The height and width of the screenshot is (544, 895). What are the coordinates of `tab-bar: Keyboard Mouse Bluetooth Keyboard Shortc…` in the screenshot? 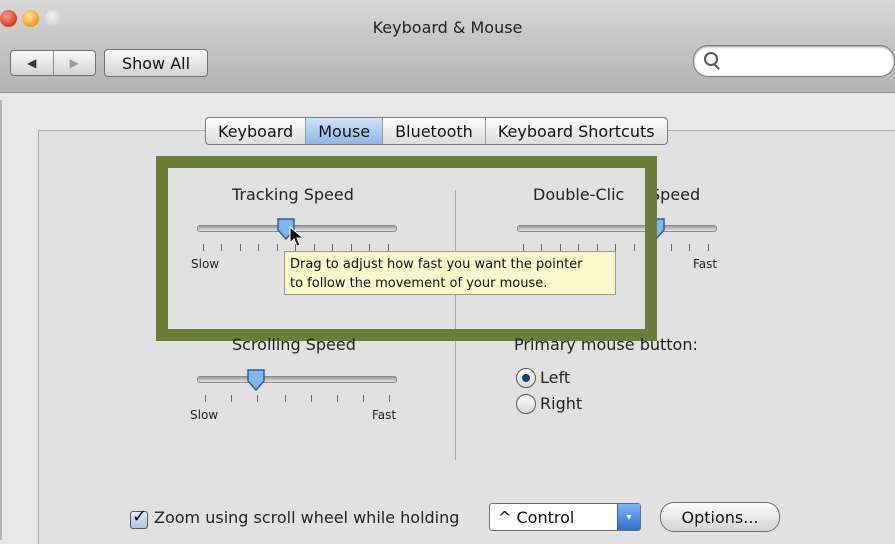 It's located at (436, 131).